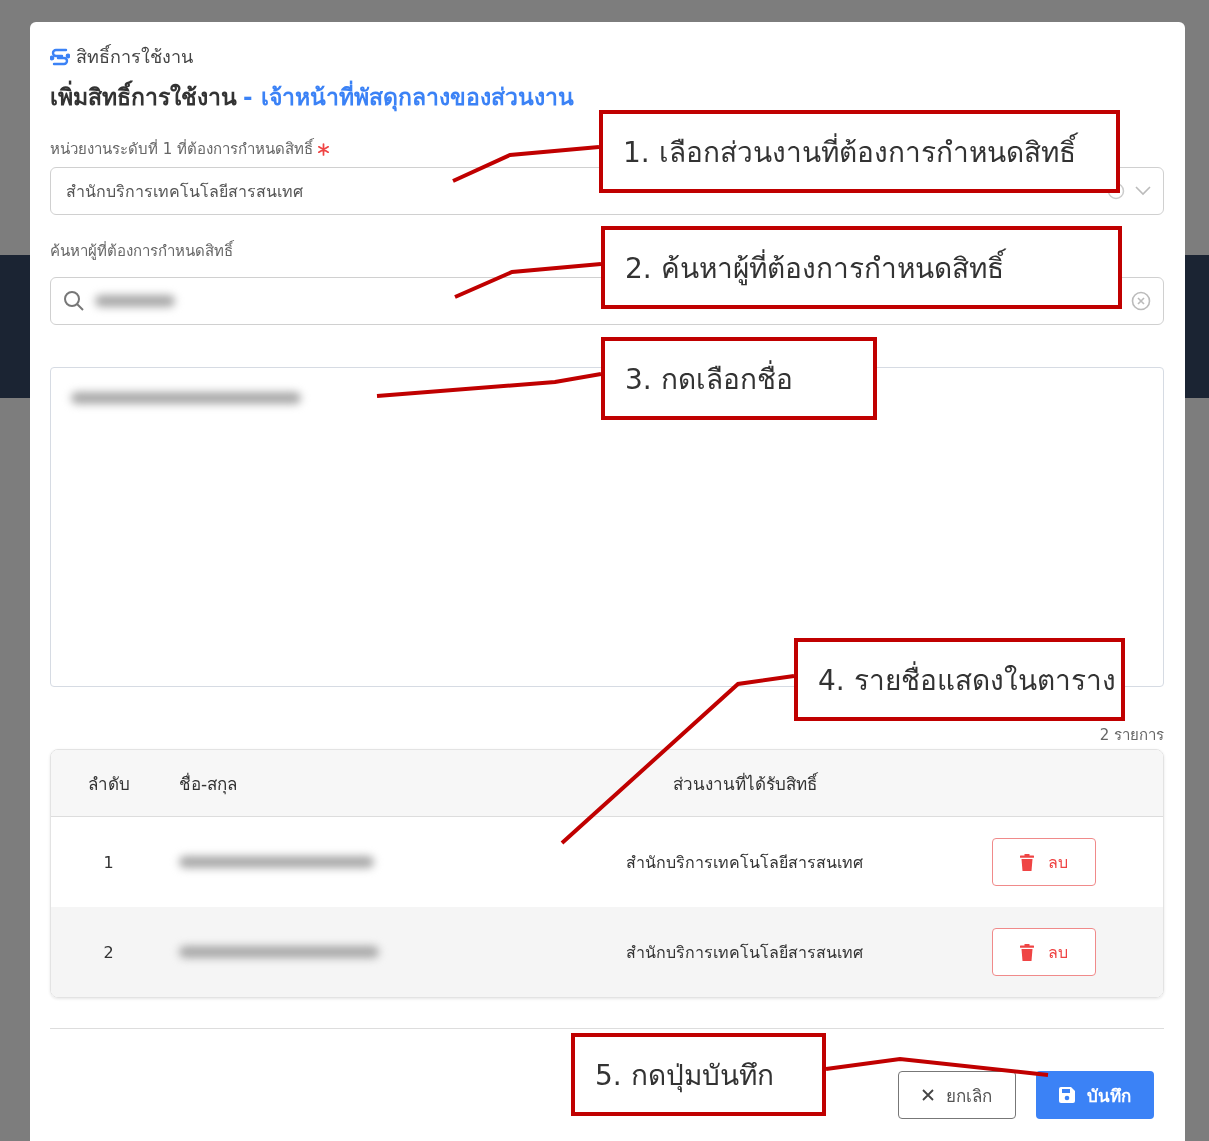 The height and width of the screenshot is (1141, 1209). I want to click on callout-box: 2. ค้นหาผู้ที่ต้องการกำหนดสิทธิ์, so click(861, 267).